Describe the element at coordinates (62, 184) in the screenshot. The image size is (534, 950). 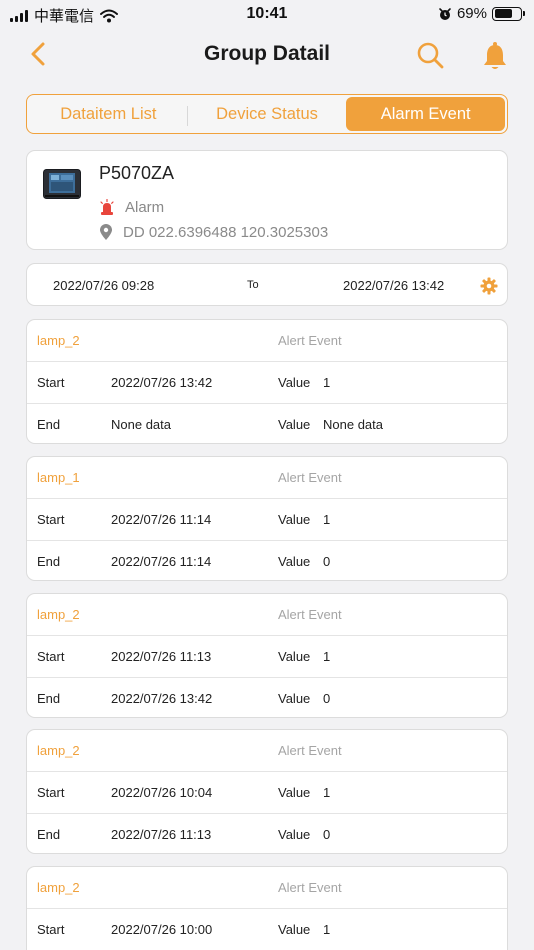
I see `hmi-device-icon` at that location.